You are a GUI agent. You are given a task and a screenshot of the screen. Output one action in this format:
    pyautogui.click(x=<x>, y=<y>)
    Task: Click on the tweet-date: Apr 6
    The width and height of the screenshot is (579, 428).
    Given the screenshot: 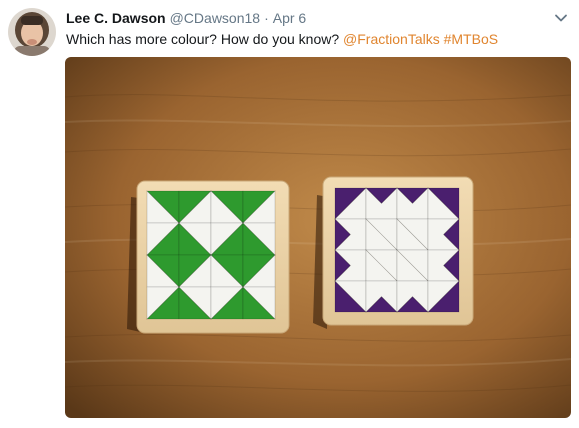 What is the action you would take?
    pyautogui.click(x=289, y=18)
    